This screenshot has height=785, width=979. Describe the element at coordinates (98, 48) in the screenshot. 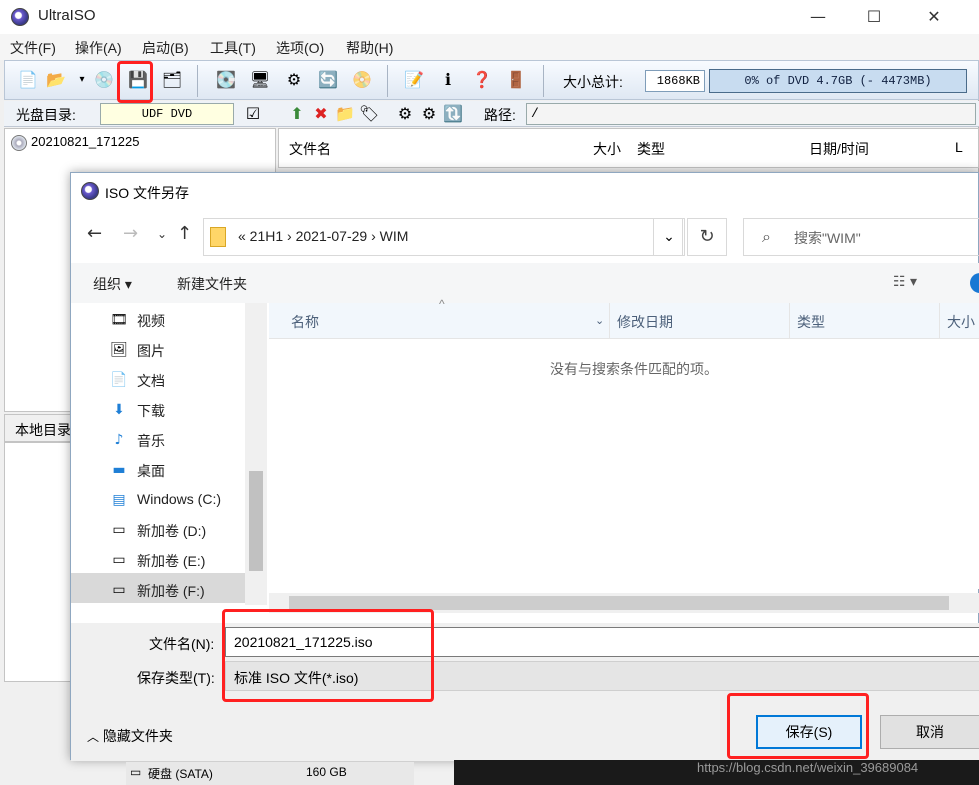

I see `menu-actions: 操作(A)` at that location.